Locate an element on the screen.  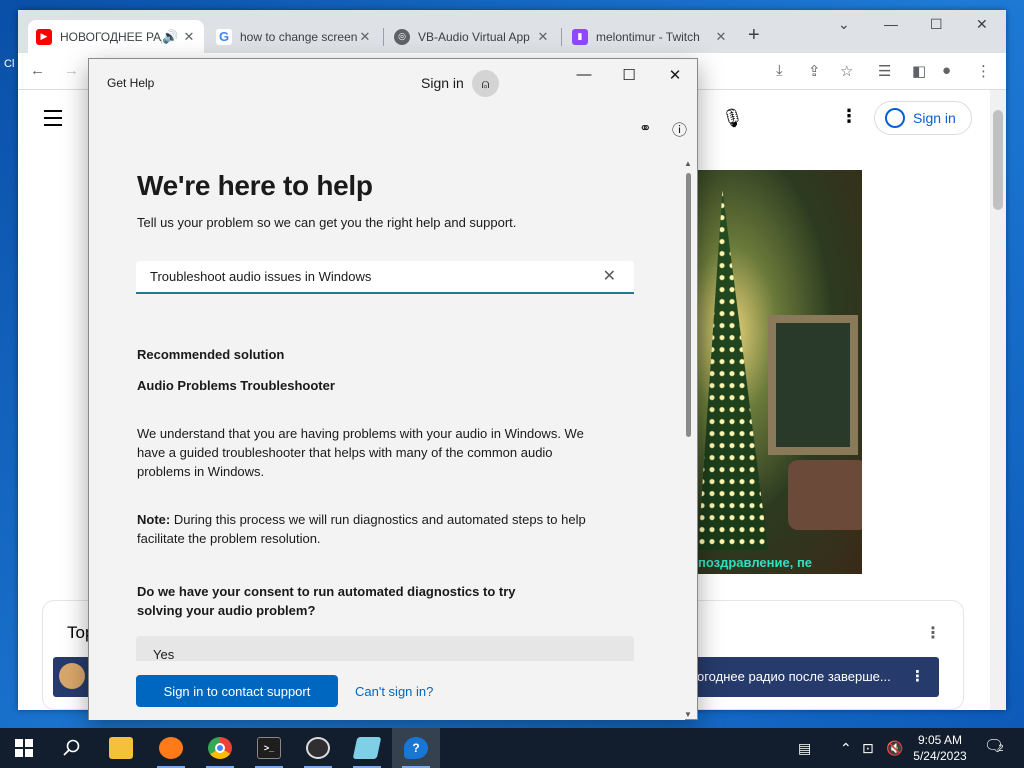
volume-muted-icon: 🔇 is located at coordinates (894, 748).